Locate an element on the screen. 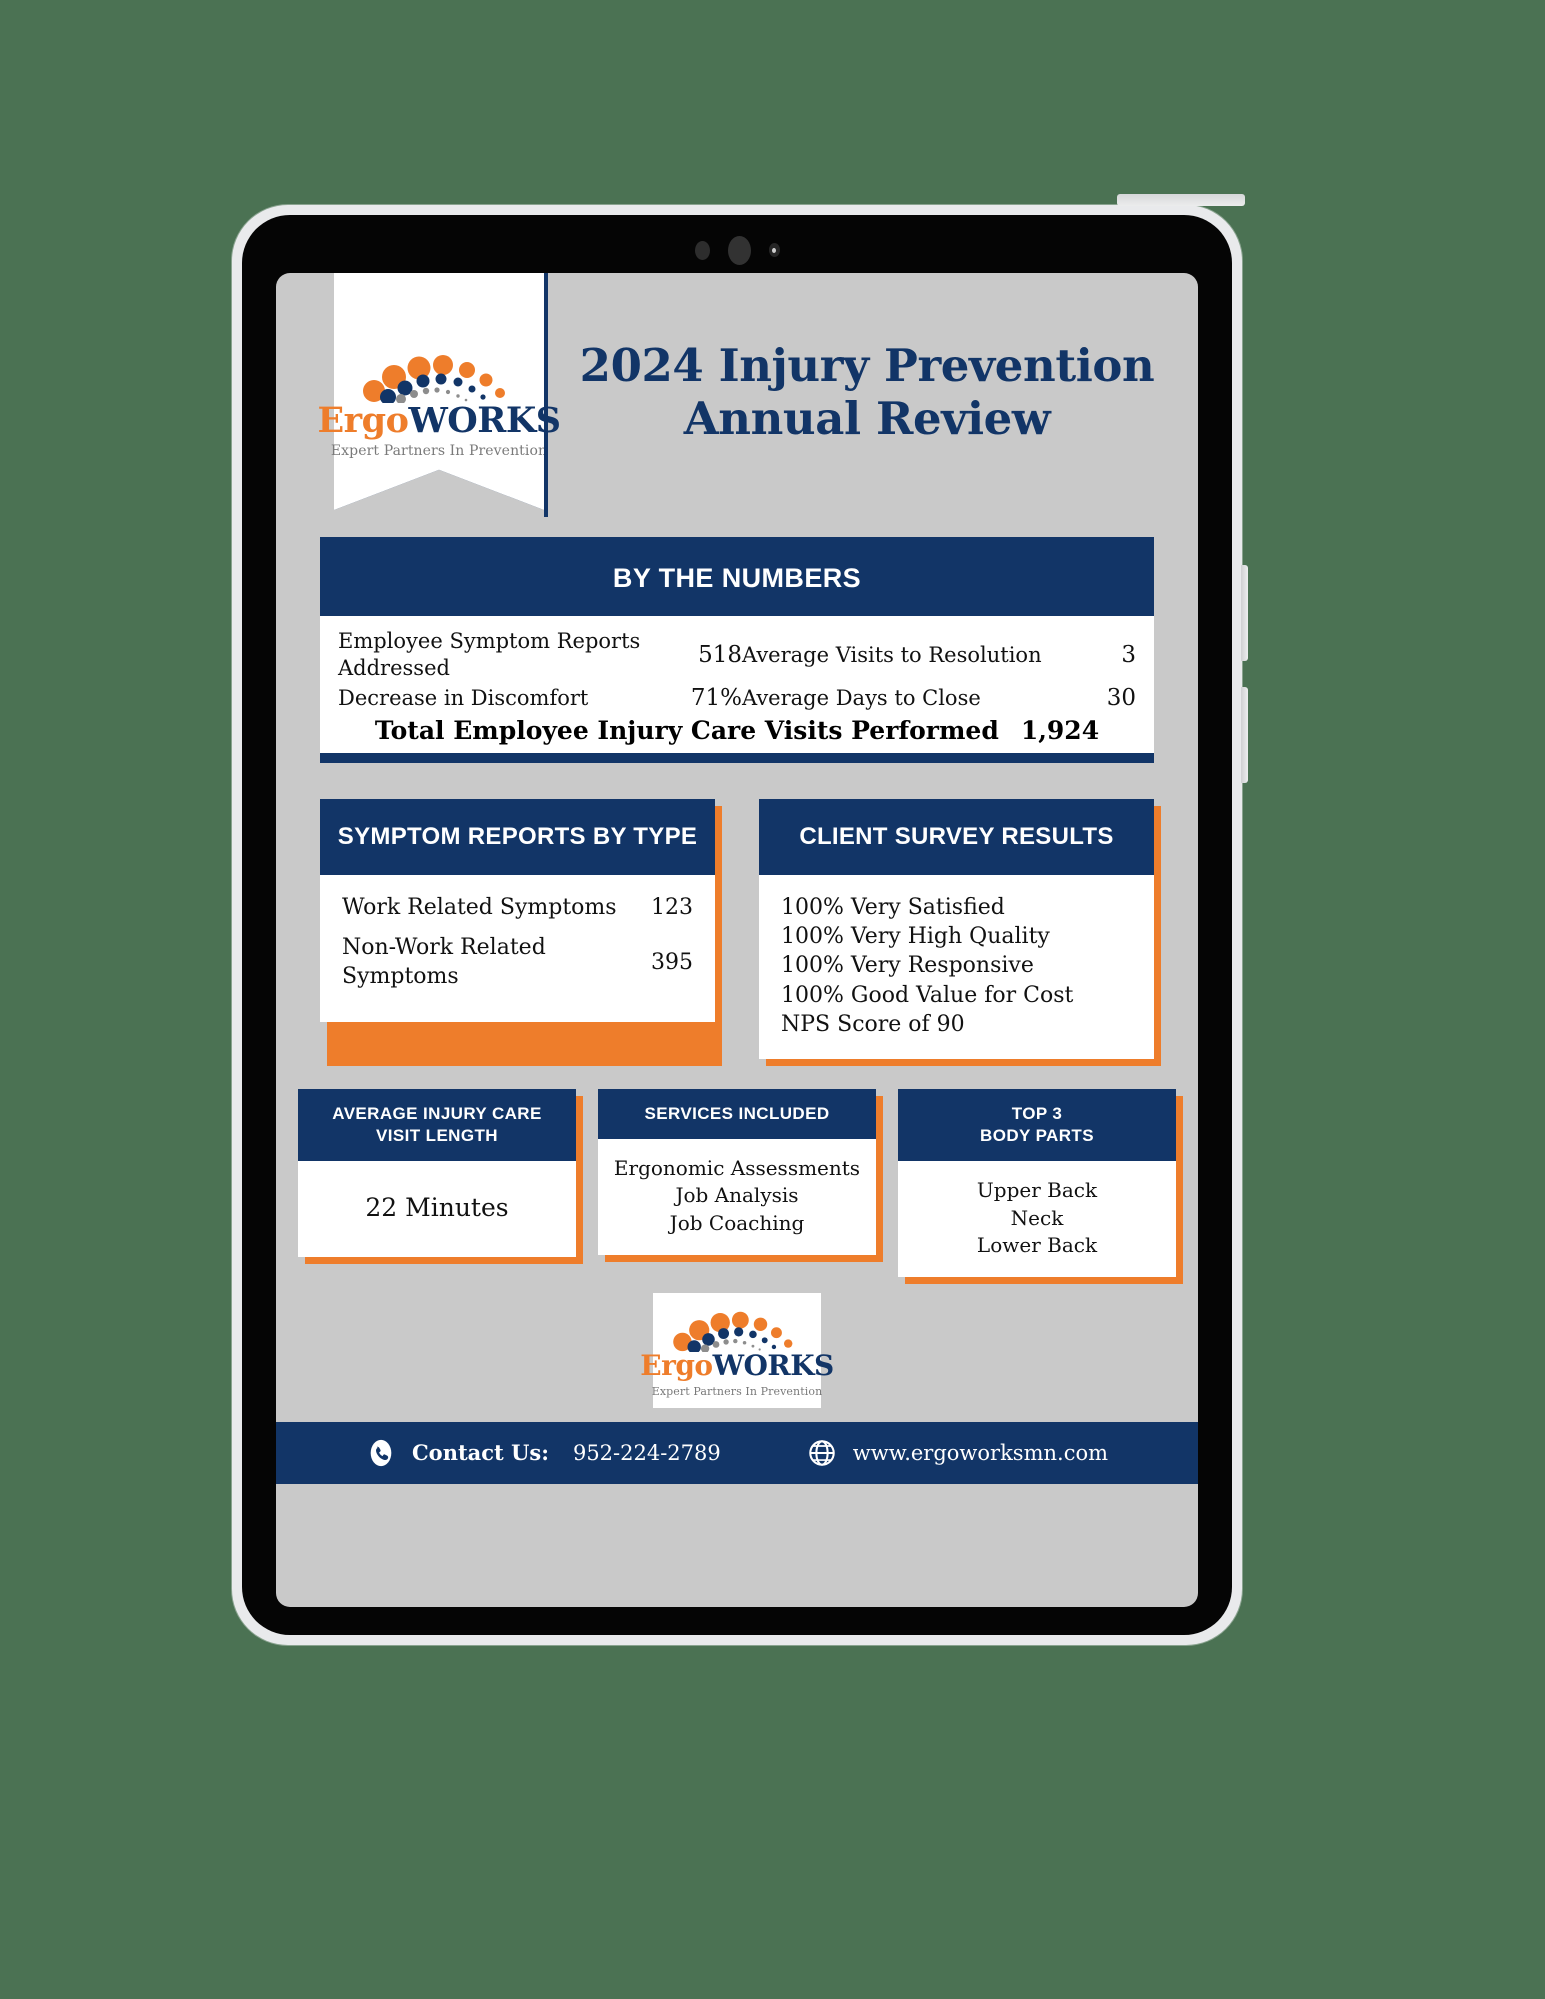  metric-value: 518 is located at coordinates (720, 655).